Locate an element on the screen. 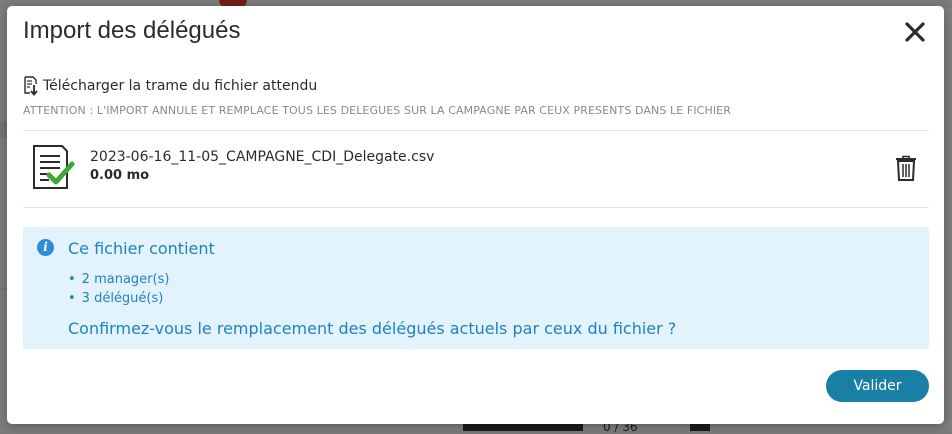  close-button is located at coordinates (915, 32).